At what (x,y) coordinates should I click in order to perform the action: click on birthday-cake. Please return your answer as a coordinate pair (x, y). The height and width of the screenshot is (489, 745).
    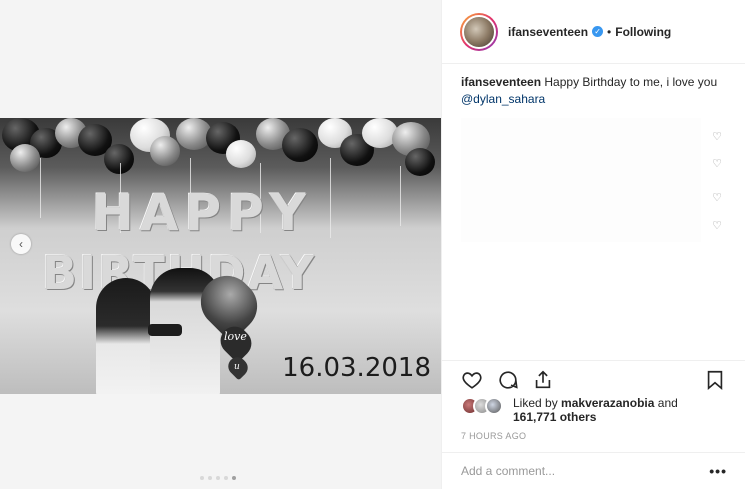
    Looking at the image, I should click on (165, 330).